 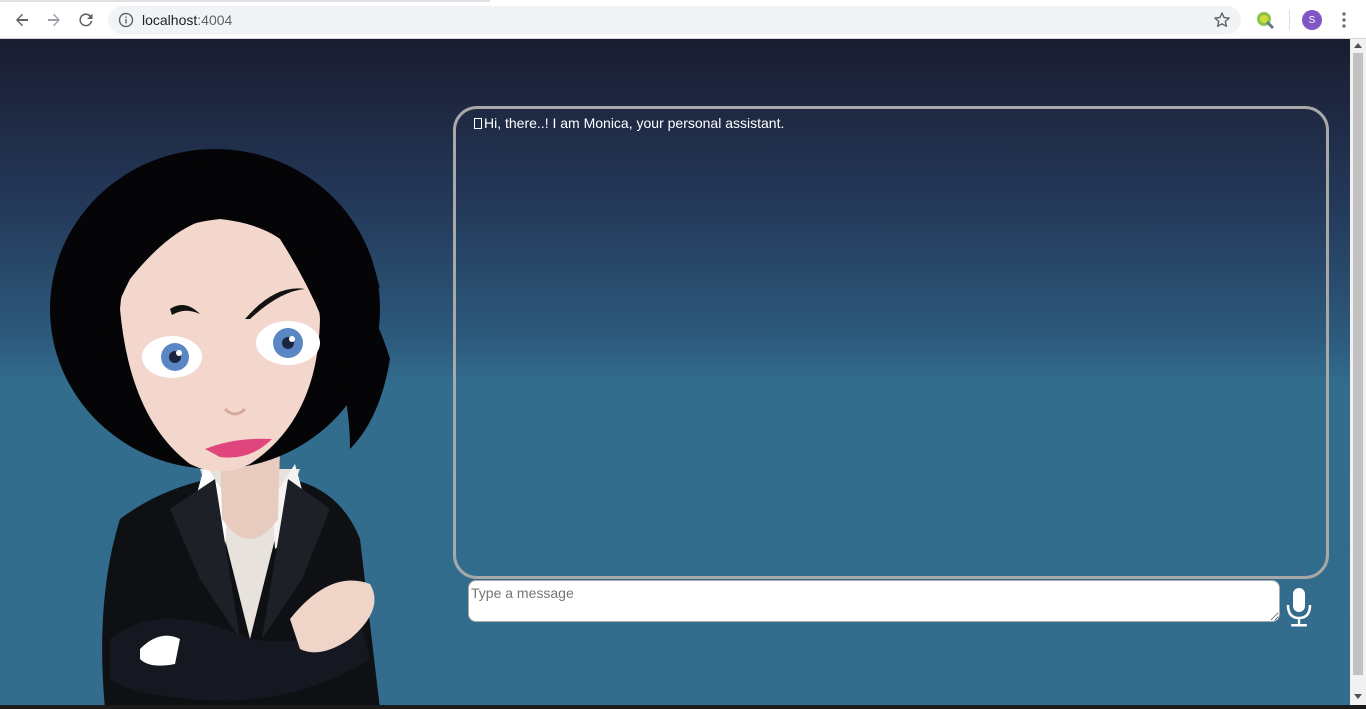 I want to click on url-text: localhost:4004, so click(x=187, y=20).